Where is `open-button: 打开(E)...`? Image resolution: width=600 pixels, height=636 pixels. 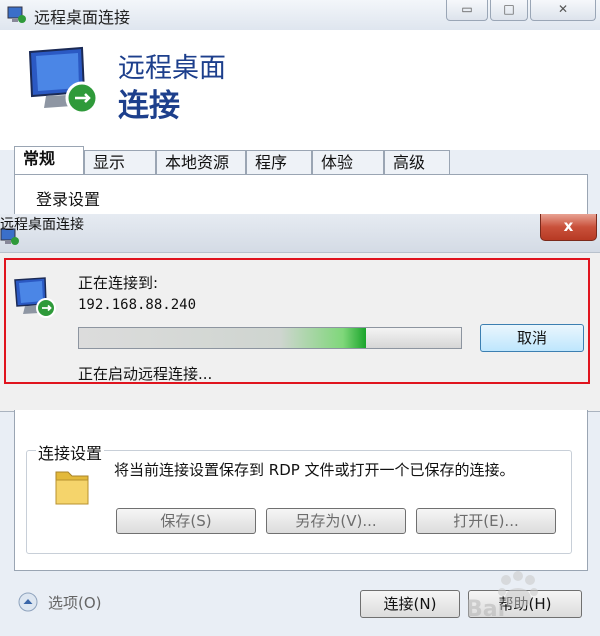 open-button: 打开(E)... is located at coordinates (486, 521).